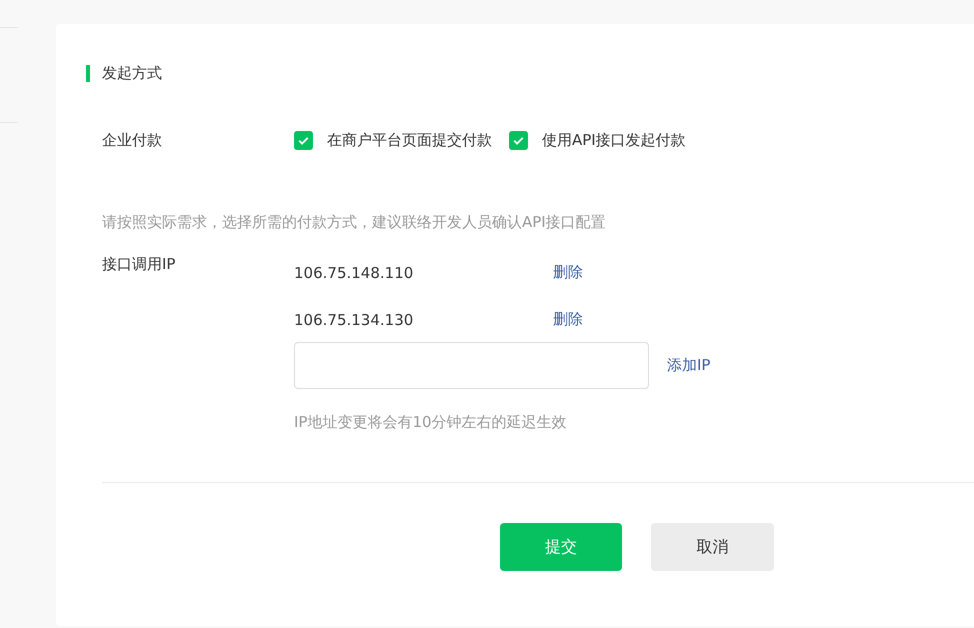  I want to click on field-label: 企业付款, so click(132, 140).